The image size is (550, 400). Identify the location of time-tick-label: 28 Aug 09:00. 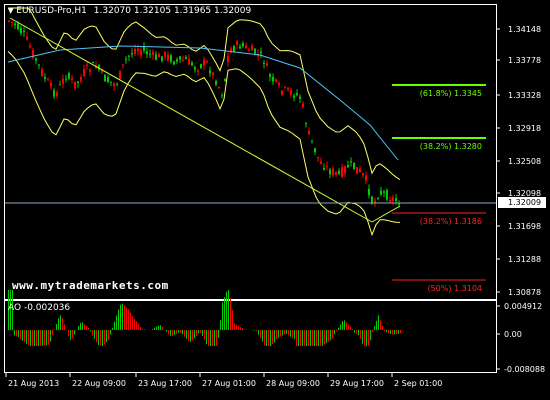
(293, 383).